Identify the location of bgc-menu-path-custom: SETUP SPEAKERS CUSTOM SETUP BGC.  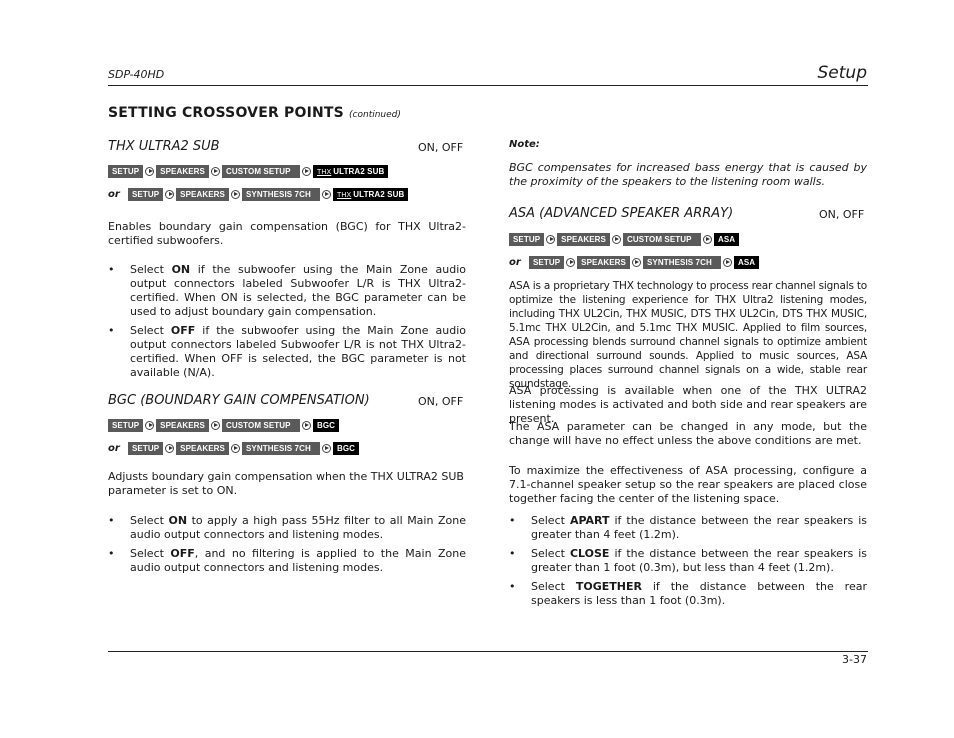
(224, 425).